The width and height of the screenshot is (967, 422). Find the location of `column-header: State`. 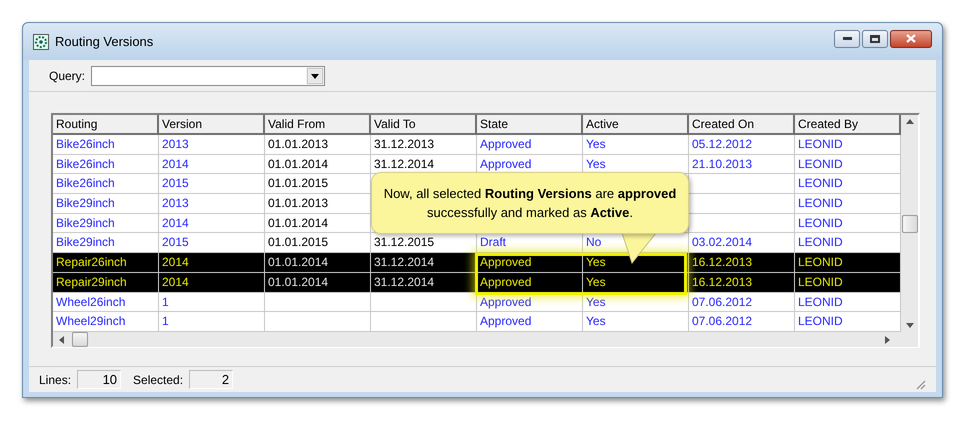

column-header: State is located at coordinates (530, 125).